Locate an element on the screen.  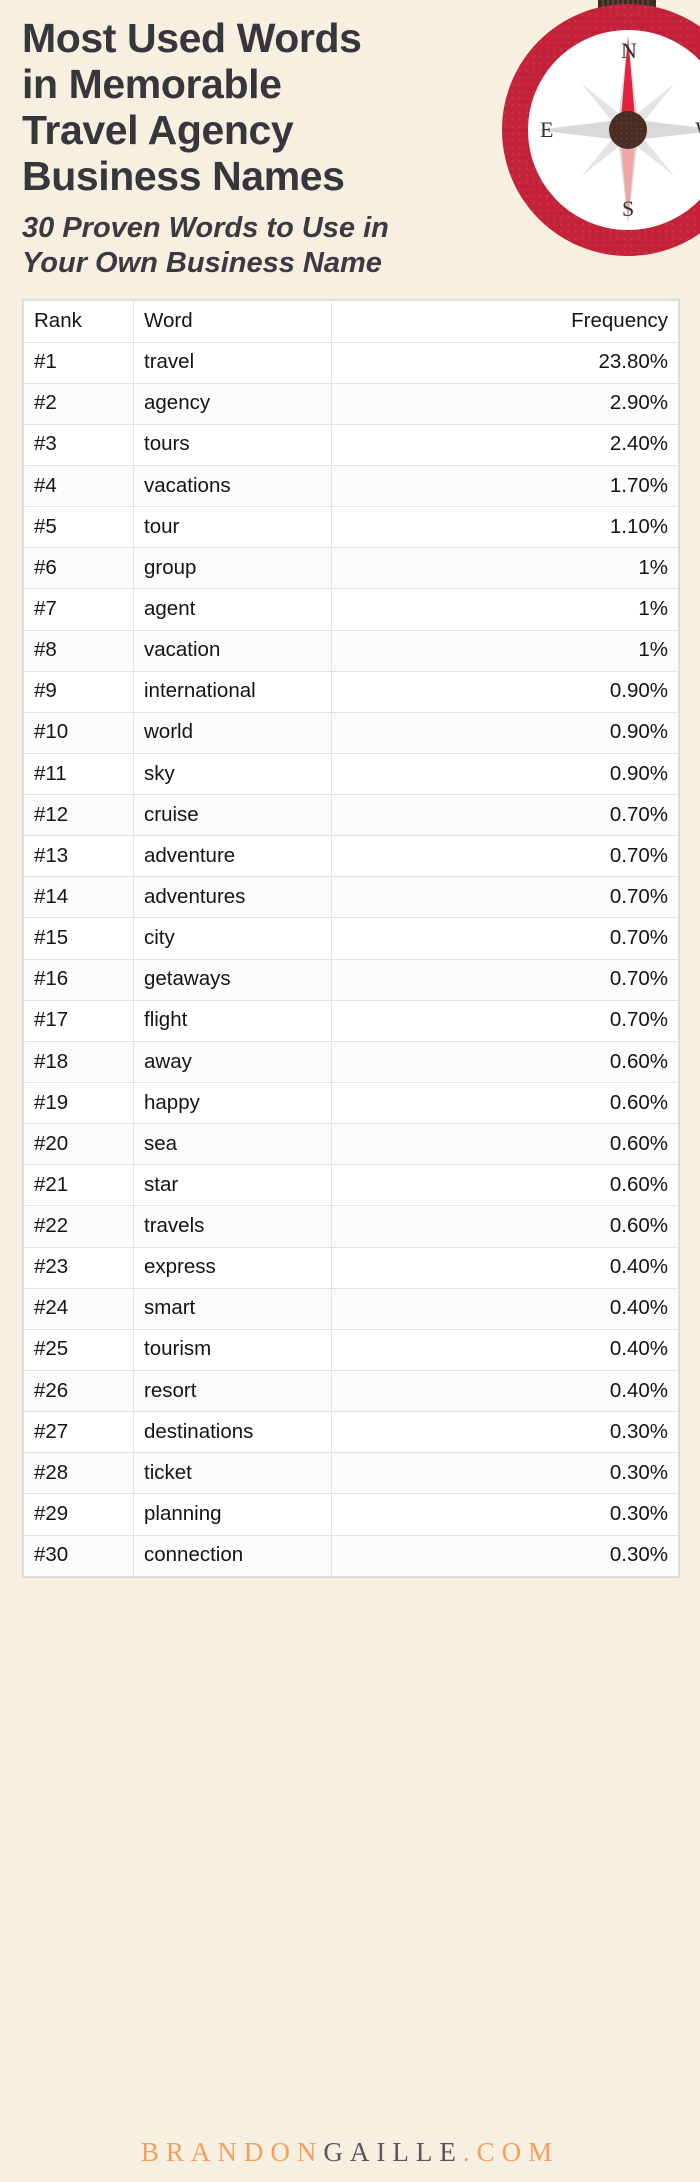
brand-tld: .COM is located at coordinates (511, 2152).